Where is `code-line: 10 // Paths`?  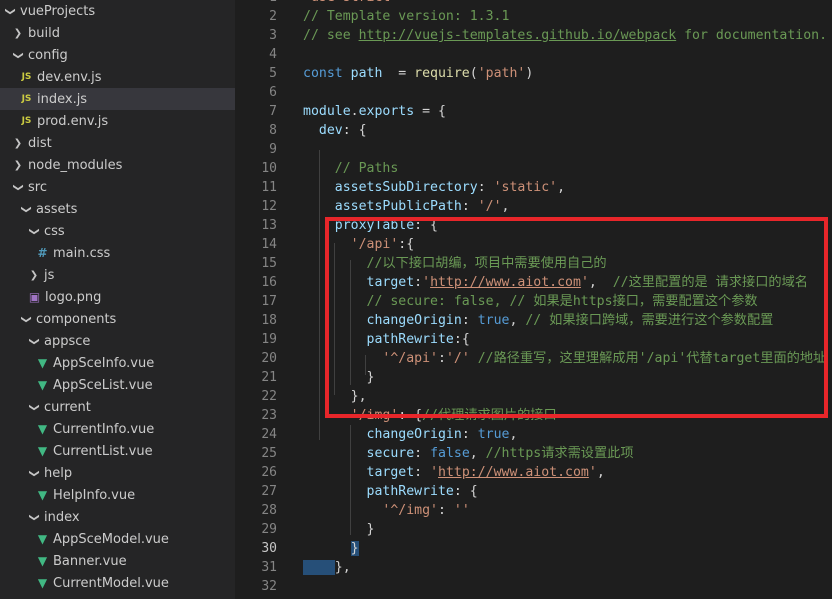 code-line: 10 // Paths is located at coordinates (533, 168).